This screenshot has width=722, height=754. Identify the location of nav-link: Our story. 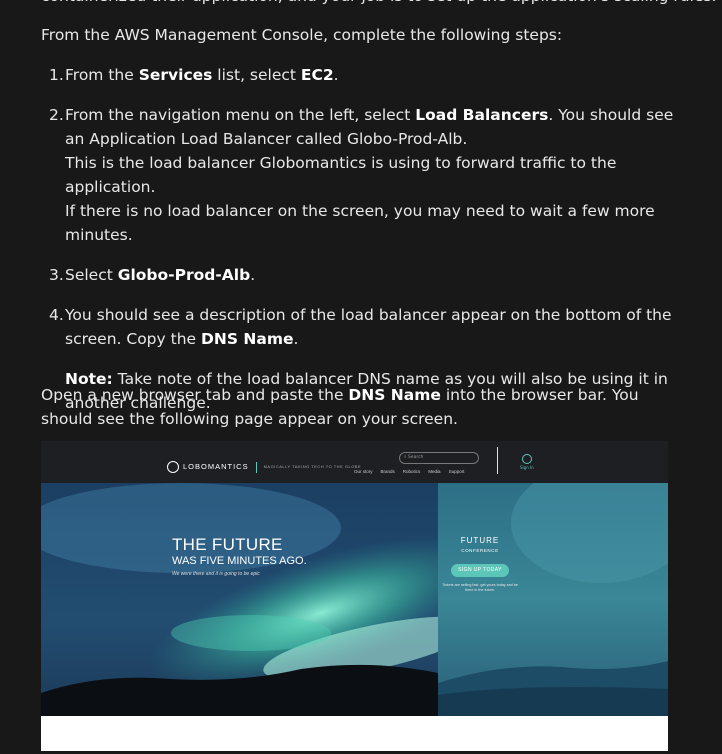
(363, 471).